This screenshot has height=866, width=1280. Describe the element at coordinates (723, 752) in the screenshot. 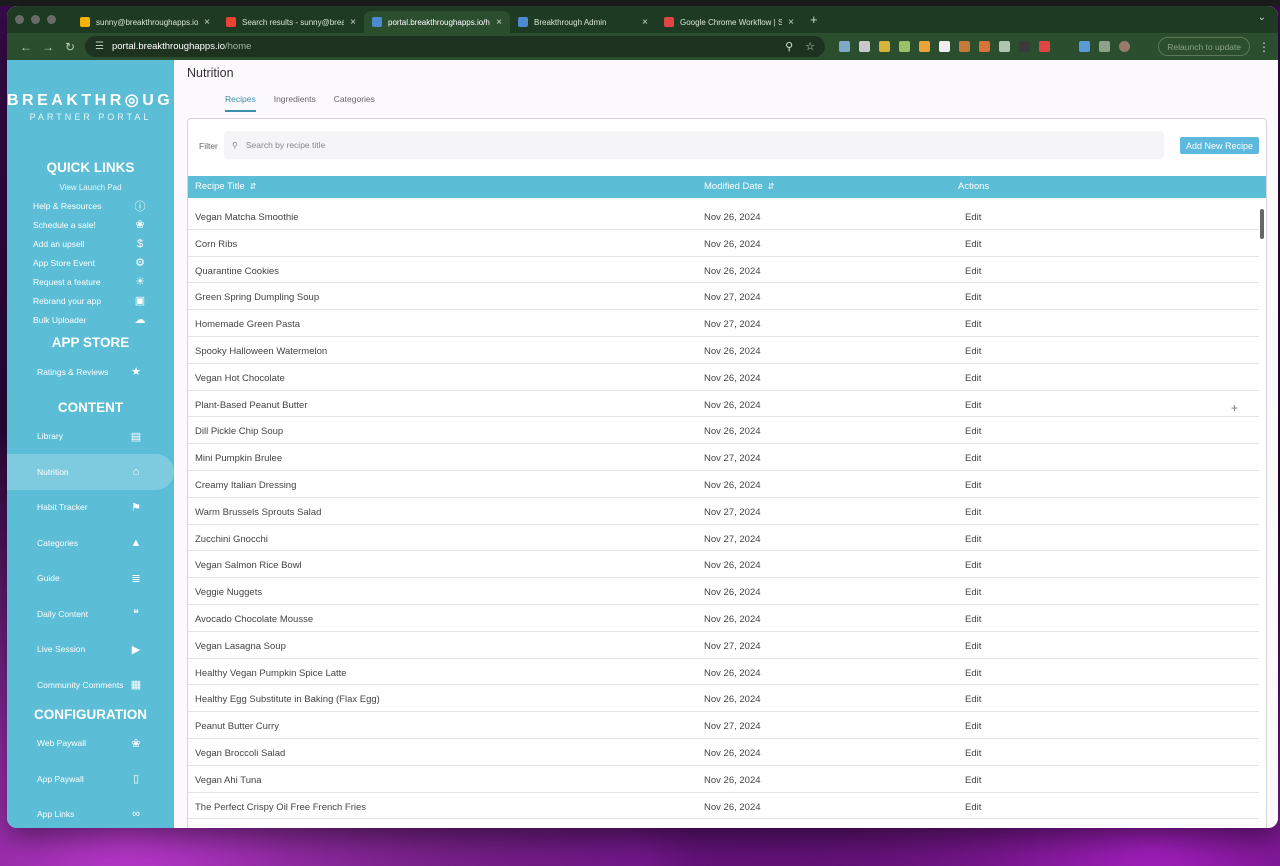

I see `table-row: Vegan Broccoli Salad Nov 26, 2024 Edit` at that location.